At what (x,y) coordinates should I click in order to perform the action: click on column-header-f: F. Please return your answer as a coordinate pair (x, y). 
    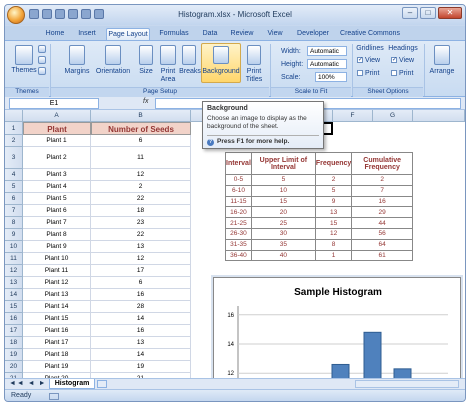
    Looking at the image, I should click on (353, 116).